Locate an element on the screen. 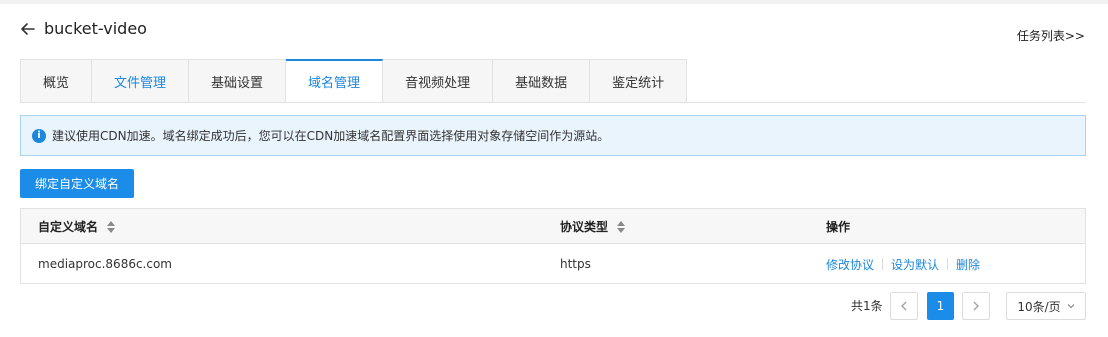 This screenshot has width=1108, height=337. page-size-select: 10条/页 is located at coordinates (1046, 306).